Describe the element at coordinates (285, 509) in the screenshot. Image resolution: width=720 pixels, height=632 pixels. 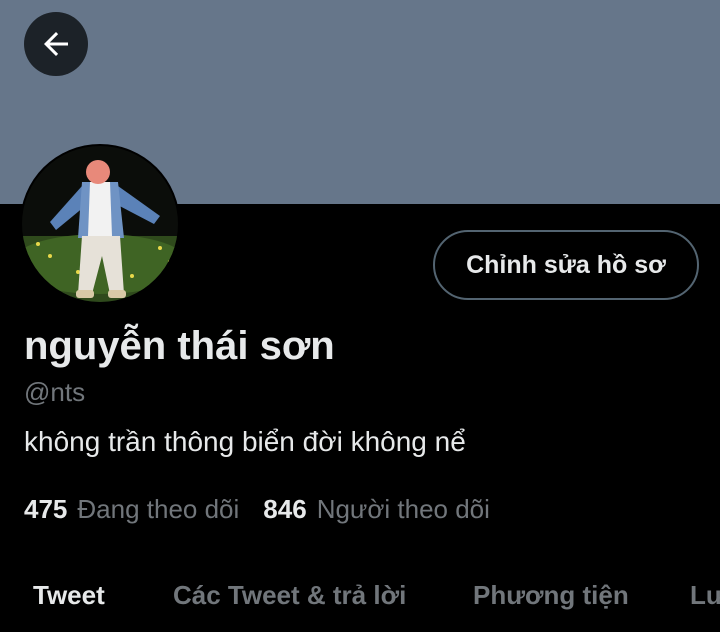
I see `followers-count: 846` at that location.